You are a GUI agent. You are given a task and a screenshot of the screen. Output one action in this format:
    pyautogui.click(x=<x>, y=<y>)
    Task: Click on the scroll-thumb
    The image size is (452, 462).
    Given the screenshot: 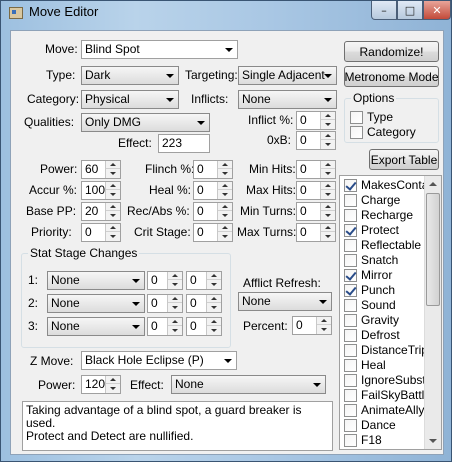 What is the action you would take?
    pyautogui.click(x=433, y=249)
    